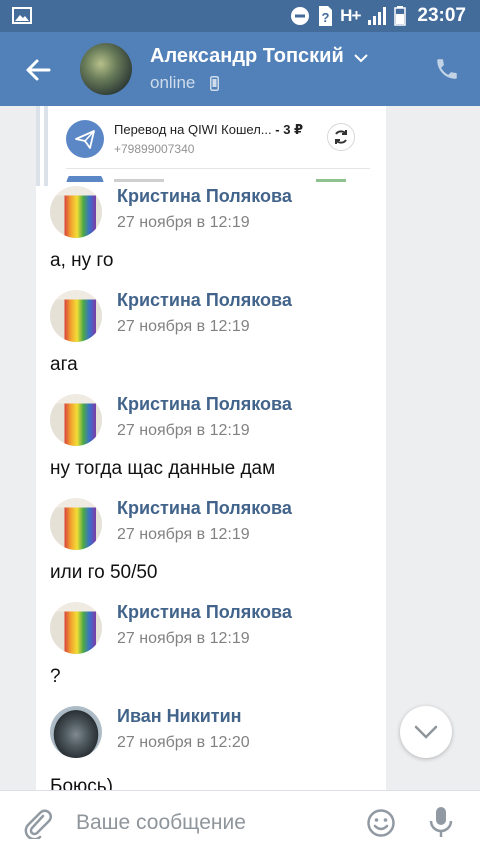  Describe the element at coordinates (38, 146) in the screenshot. I see `forwarded-line` at that location.